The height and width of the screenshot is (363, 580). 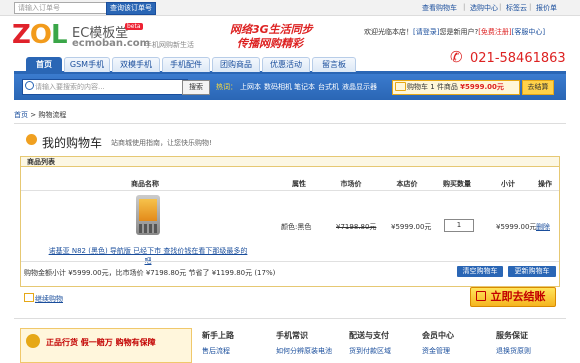 I want to click on breadcrumb-current: 购物流程, so click(x=52, y=115).